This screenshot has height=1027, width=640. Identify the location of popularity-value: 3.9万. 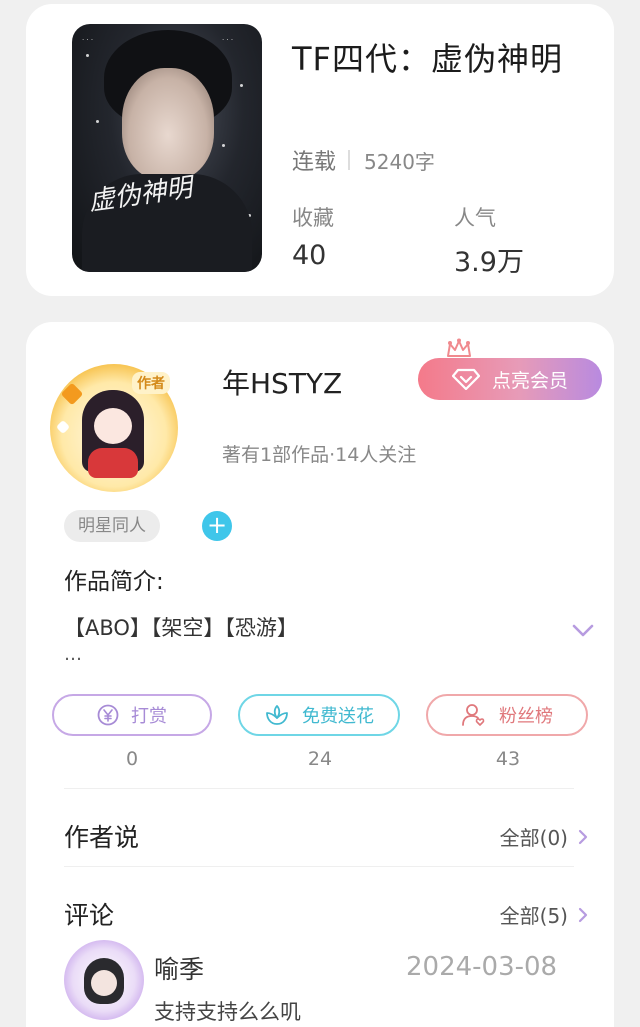
(489, 262).